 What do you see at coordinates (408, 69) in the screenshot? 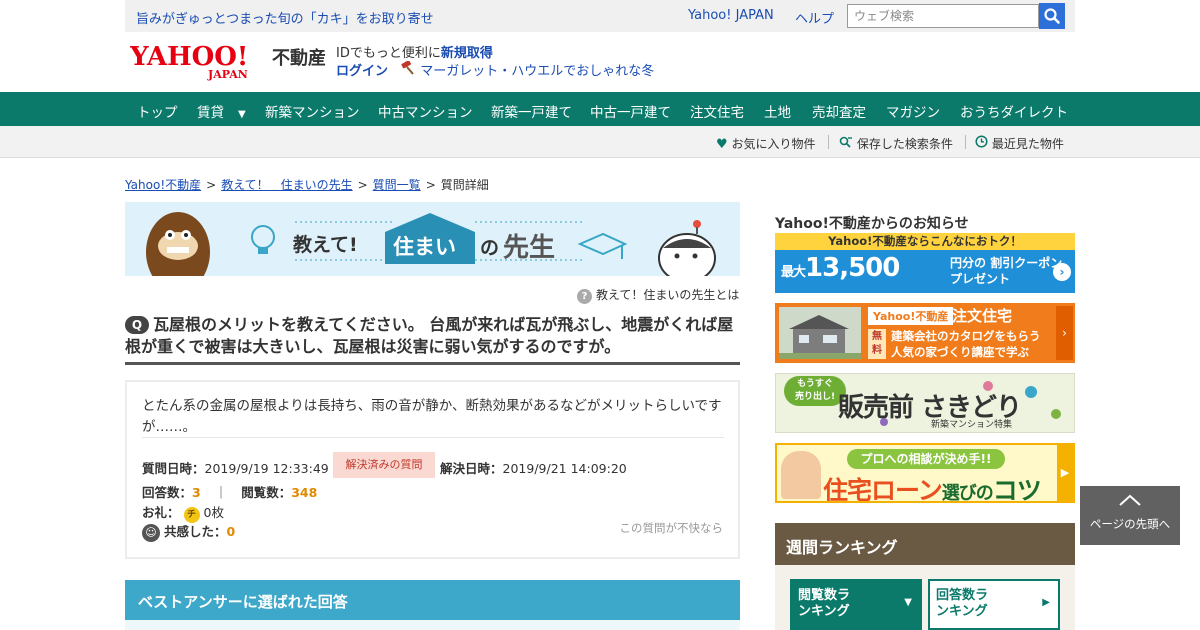
I see `auction-hammer-icon` at bounding box center [408, 69].